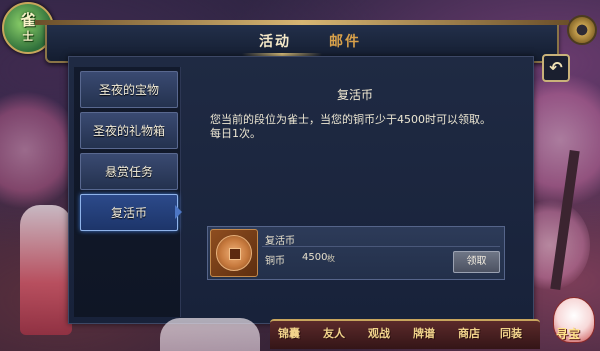  What do you see at coordinates (424, 333) in the screenshot?
I see `nav-item-replays: 牌谱` at bounding box center [424, 333].